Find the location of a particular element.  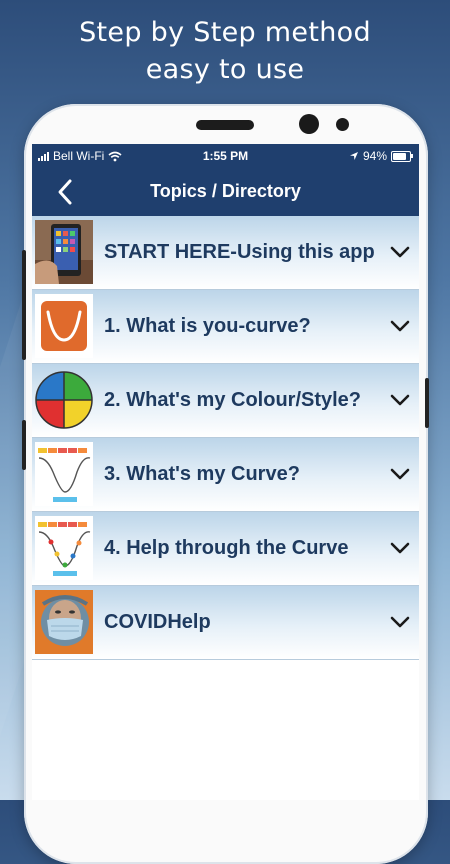

phone-speaker is located at coordinates (225, 125).